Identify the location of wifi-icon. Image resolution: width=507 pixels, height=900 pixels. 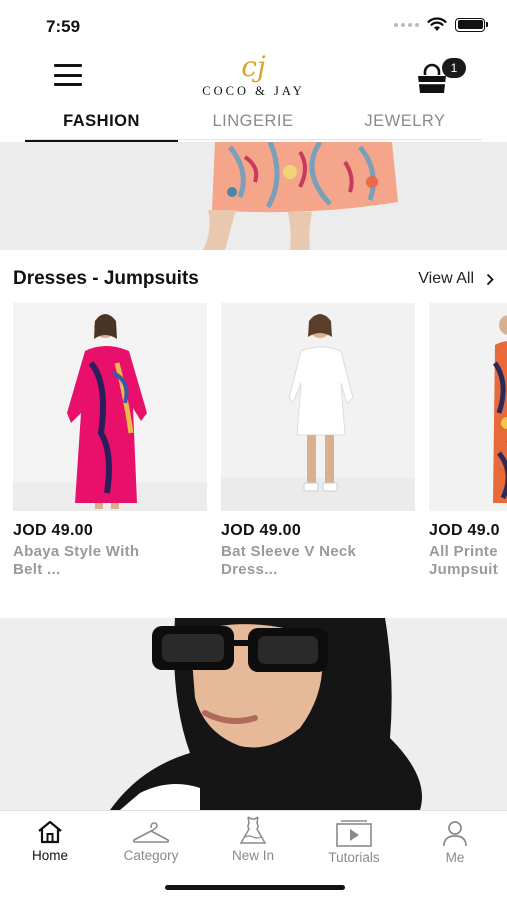
(437, 24).